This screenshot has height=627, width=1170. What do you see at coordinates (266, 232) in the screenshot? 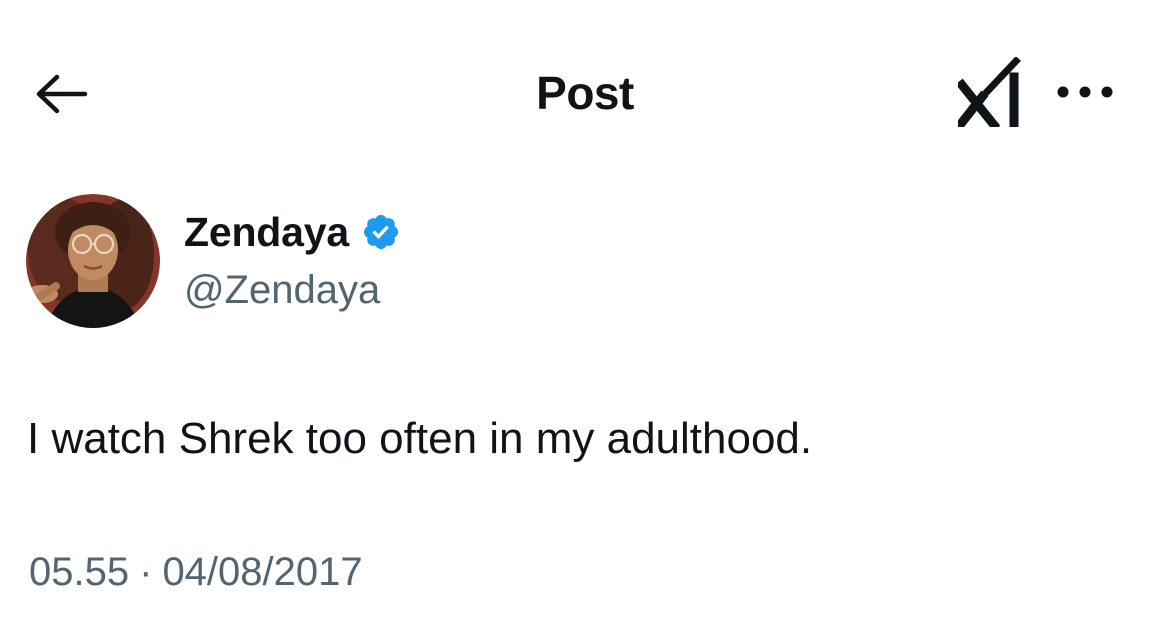
I see `display-name: Zendaya` at bounding box center [266, 232].